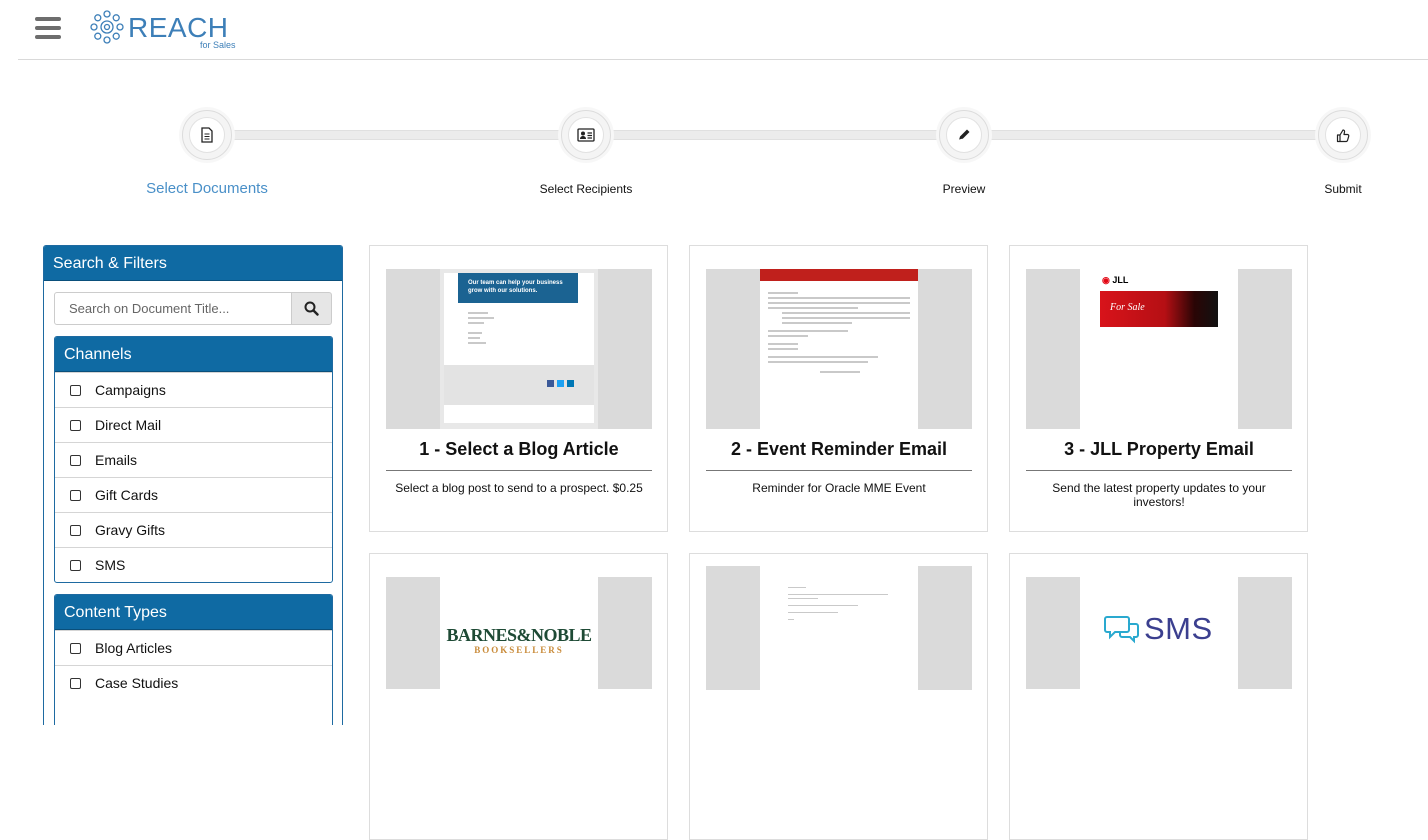  I want to click on content-types-filter: Content Types Blog Articles Case Studies, so click(193, 659).